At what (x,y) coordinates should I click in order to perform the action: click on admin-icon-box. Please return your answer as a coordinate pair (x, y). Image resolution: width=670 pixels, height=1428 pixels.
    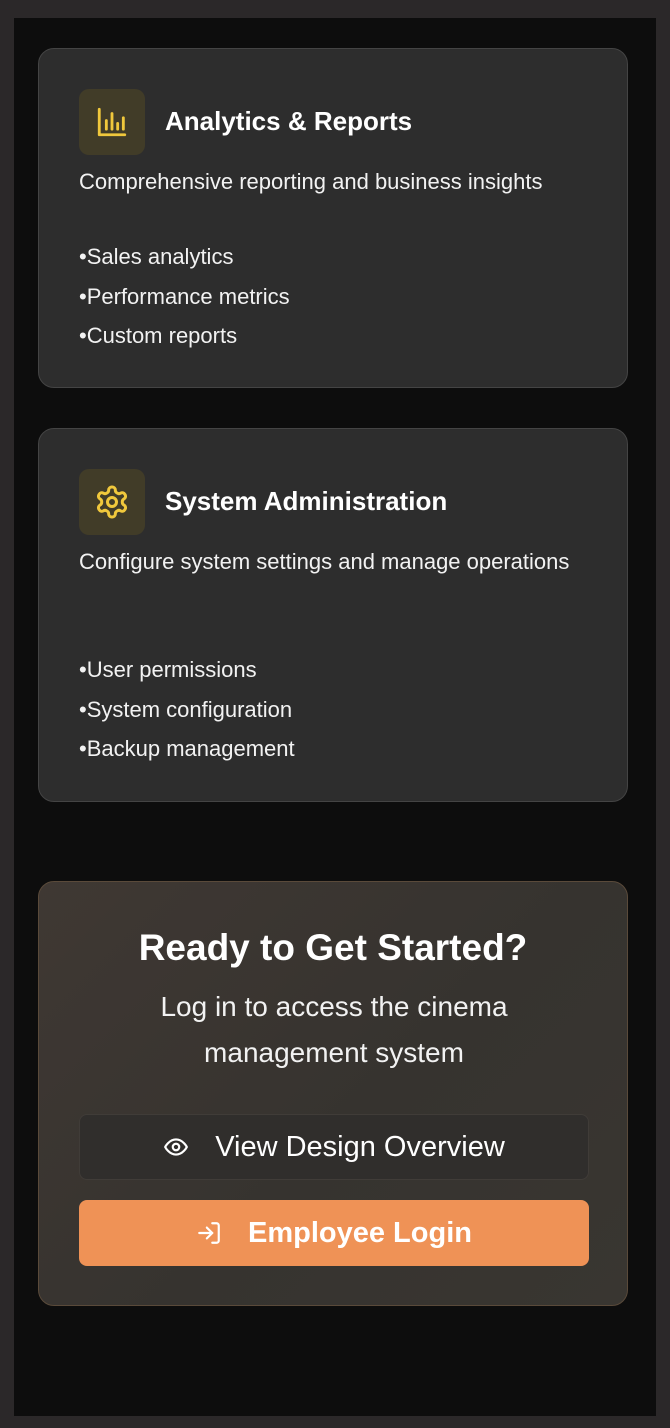
    Looking at the image, I should click on (112, 502).